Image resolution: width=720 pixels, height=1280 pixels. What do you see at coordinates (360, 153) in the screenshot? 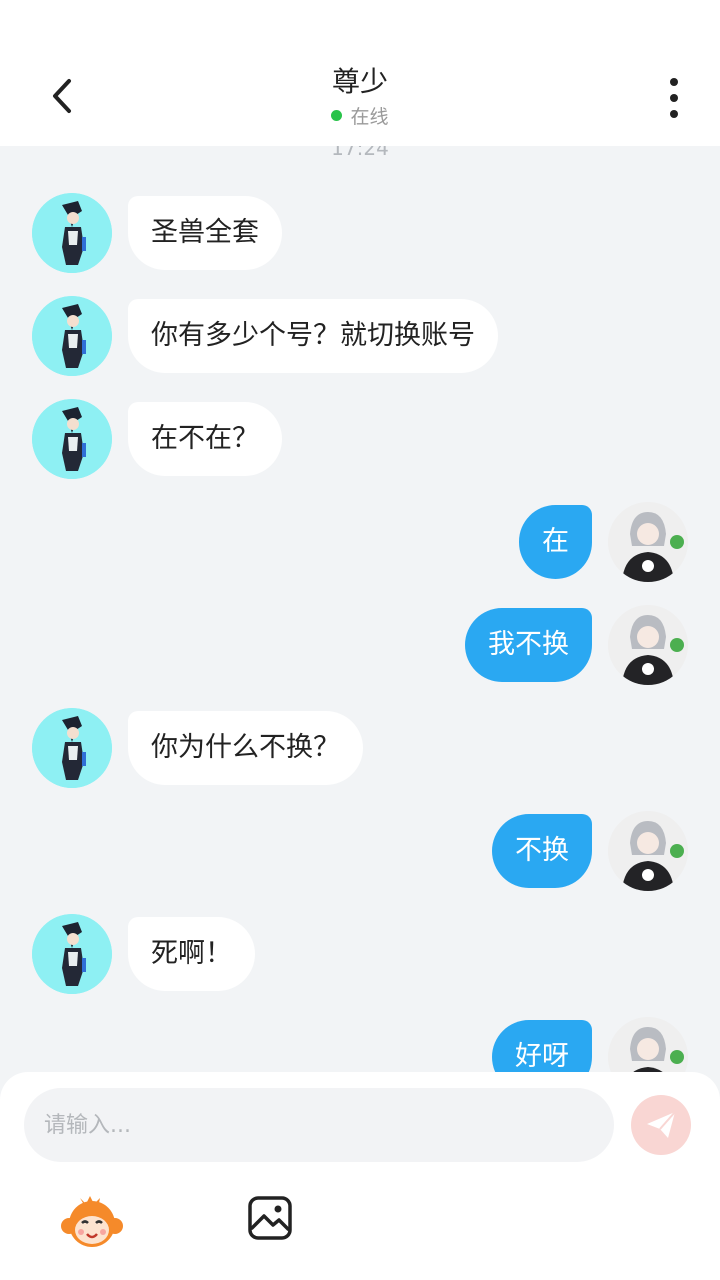
I see `message-timestamp: 17:24` at bounding box center [360, 153].